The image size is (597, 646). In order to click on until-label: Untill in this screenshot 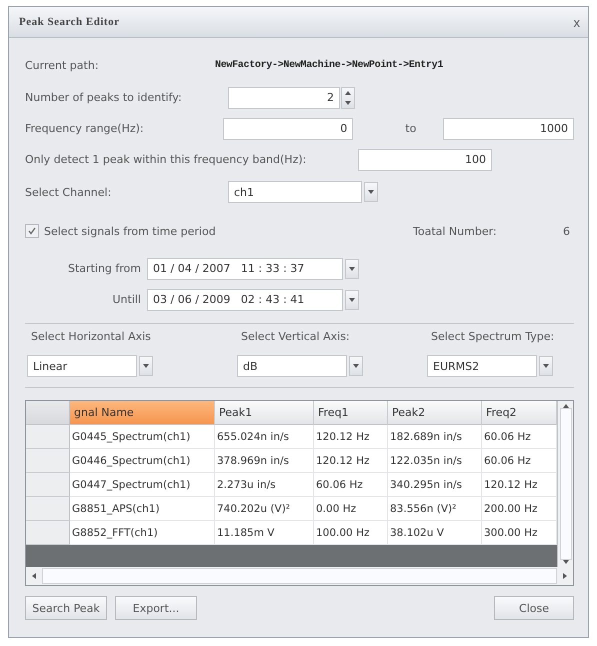, I will do `click(126, 299)`.